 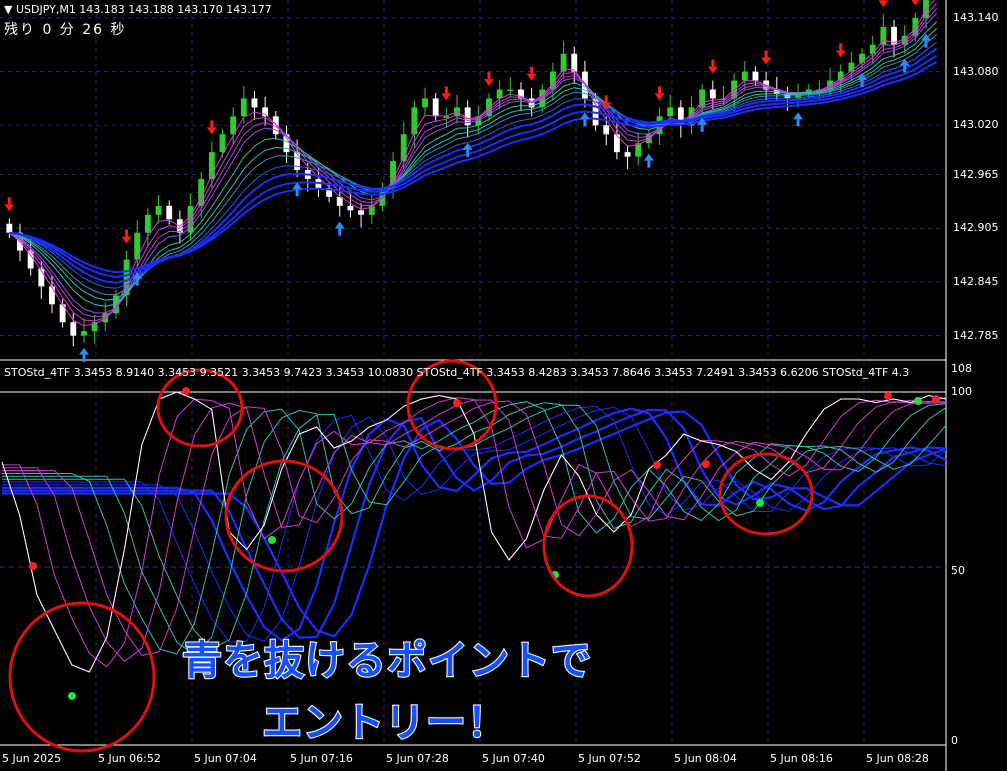 I want to click on time-tick-label: 5 Jun 08:28, so click(x=897, y=758).